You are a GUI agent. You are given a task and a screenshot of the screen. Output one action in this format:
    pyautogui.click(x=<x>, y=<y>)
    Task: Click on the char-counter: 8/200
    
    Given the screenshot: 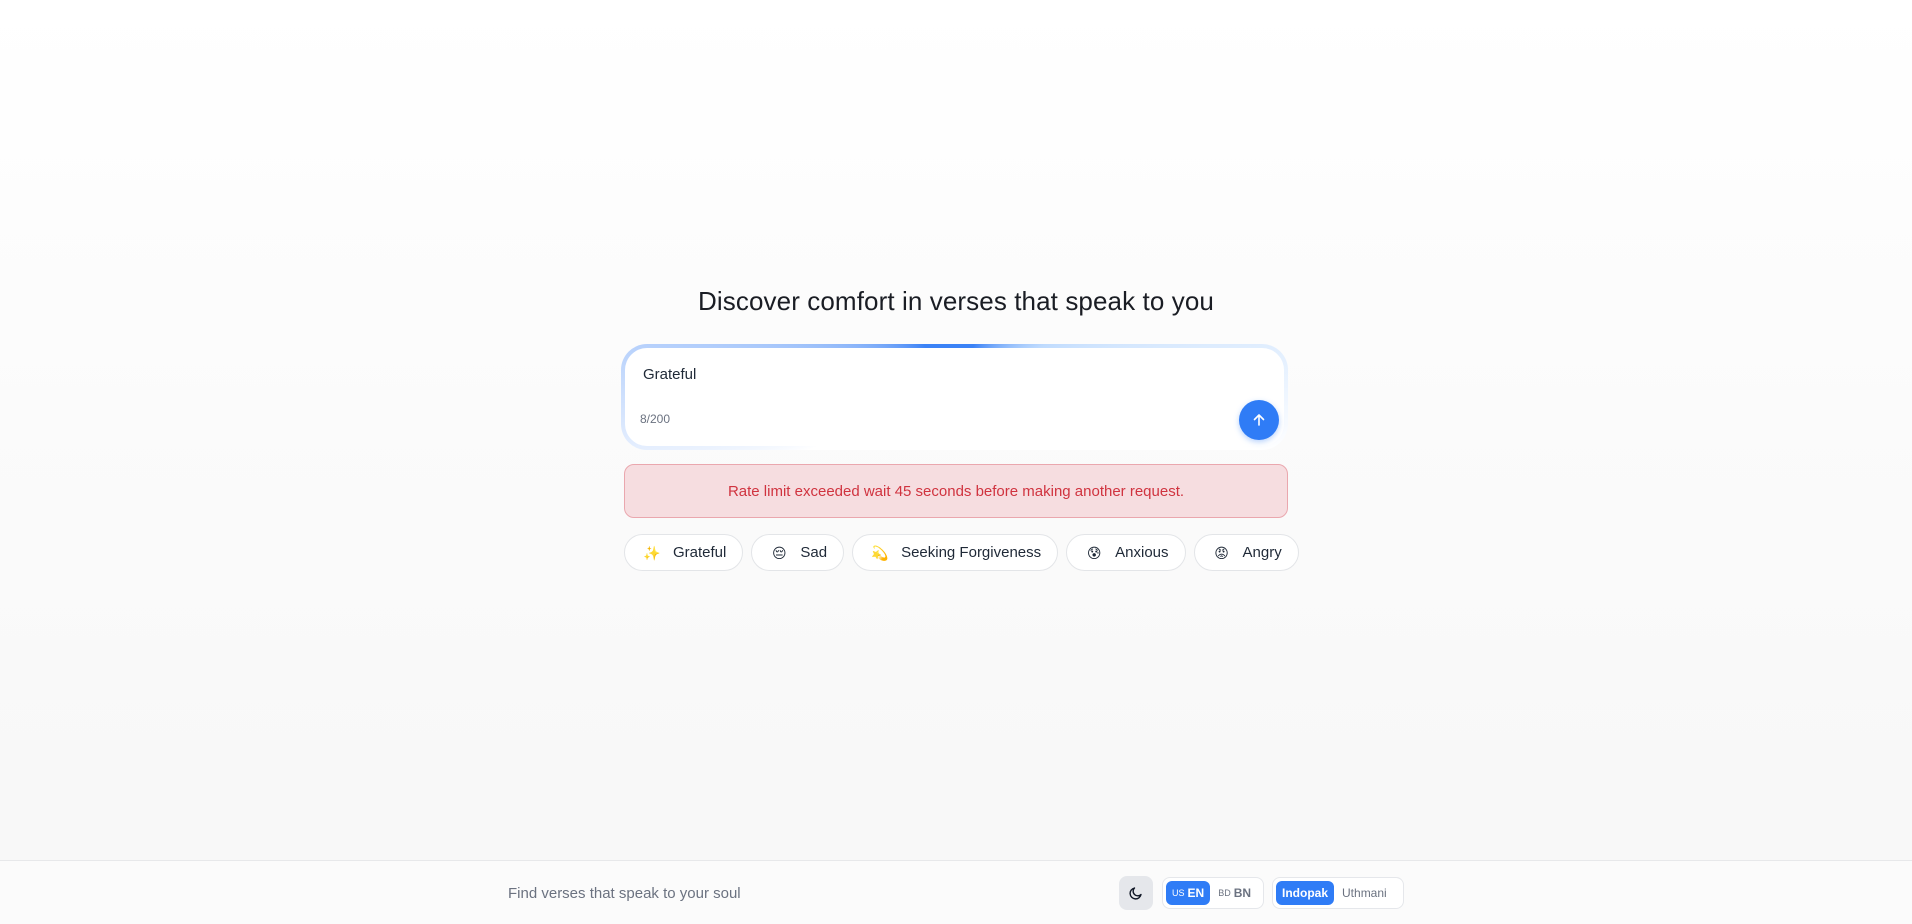 What is the action you would take?
    pyautogui.click(x=655, y=419)
    